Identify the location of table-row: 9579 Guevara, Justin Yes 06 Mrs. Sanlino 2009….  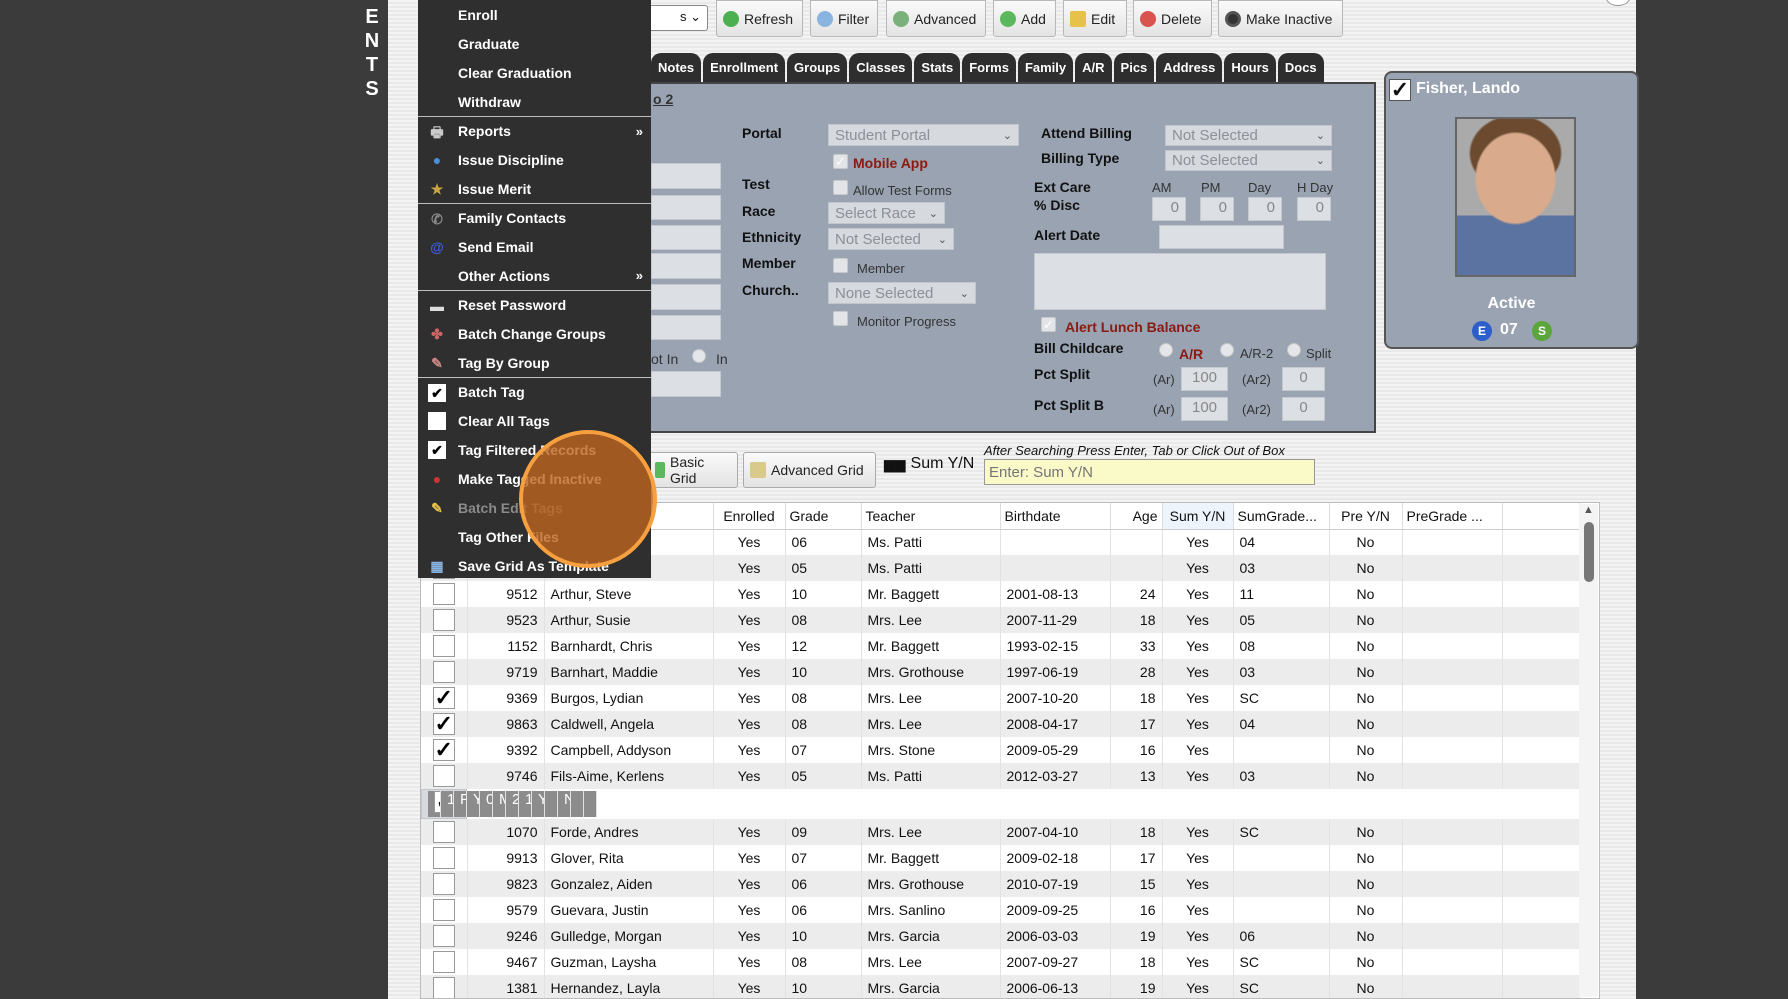
(1000, 910).